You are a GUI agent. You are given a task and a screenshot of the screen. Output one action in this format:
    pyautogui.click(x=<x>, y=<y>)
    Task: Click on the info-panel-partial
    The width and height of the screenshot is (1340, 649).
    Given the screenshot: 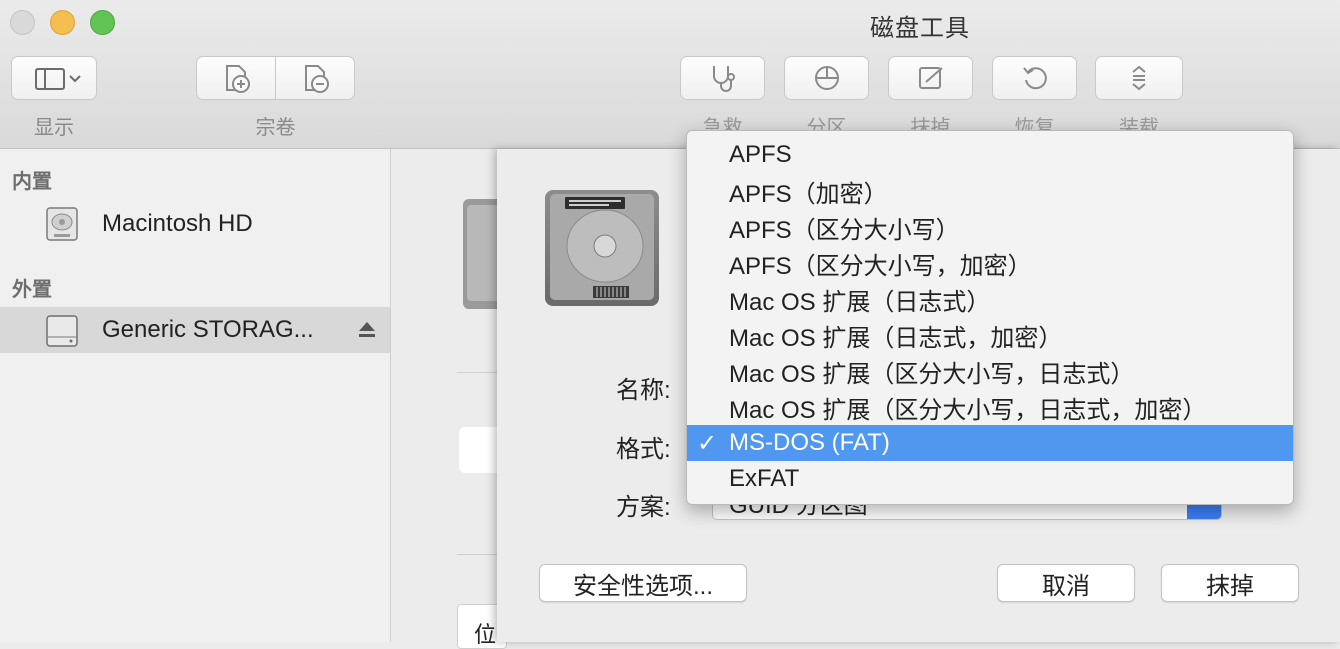 What is the action you would take?
    pyautogui.click(x=479, y=450)
    